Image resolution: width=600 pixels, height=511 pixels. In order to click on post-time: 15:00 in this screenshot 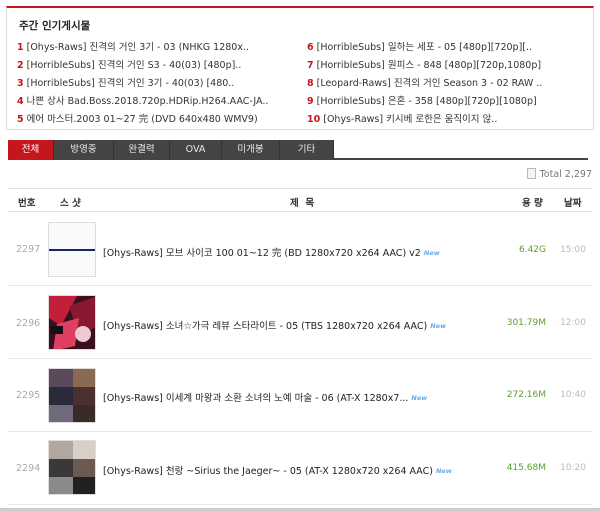, I will do `click(573, 250)`.